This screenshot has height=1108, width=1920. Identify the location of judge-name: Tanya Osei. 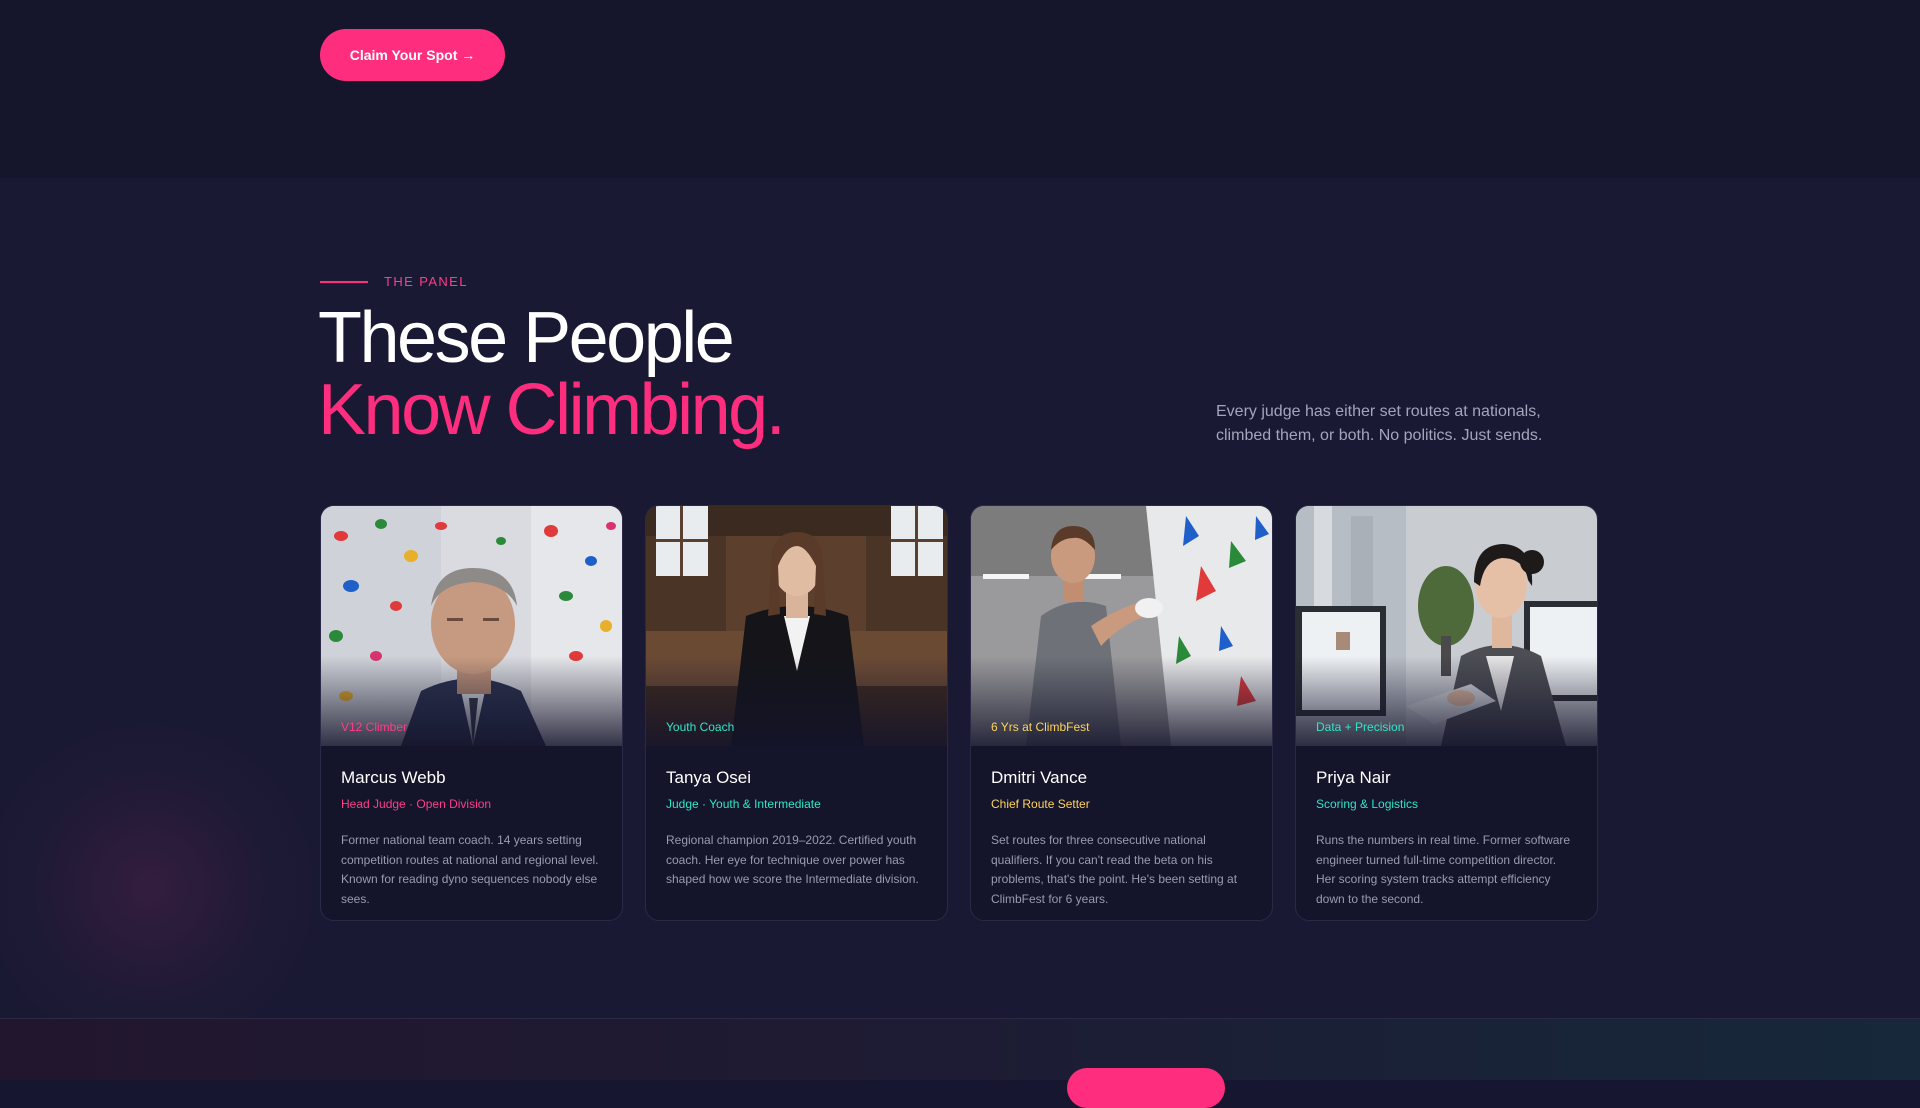
(709, 777).